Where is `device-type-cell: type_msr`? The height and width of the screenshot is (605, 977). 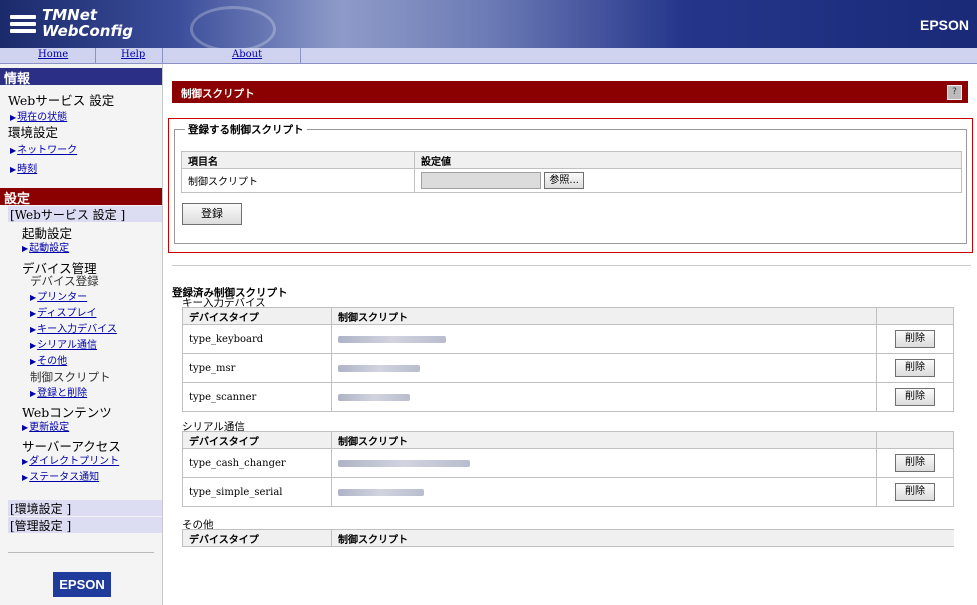
device-type-cell: type_msr is located at coordinates (257, 368).